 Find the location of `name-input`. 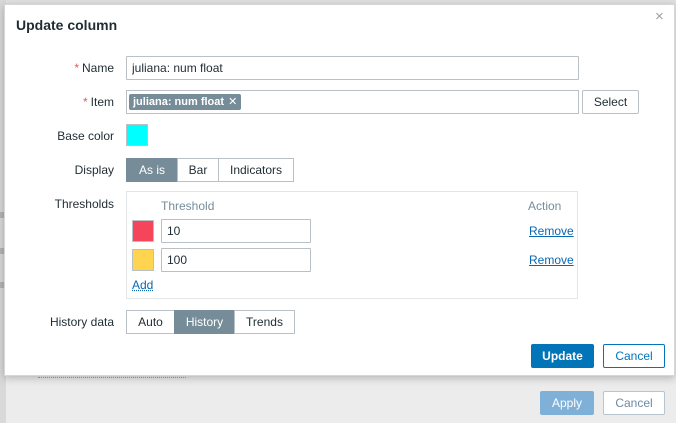

name-input is located at coordinates (352, 68).